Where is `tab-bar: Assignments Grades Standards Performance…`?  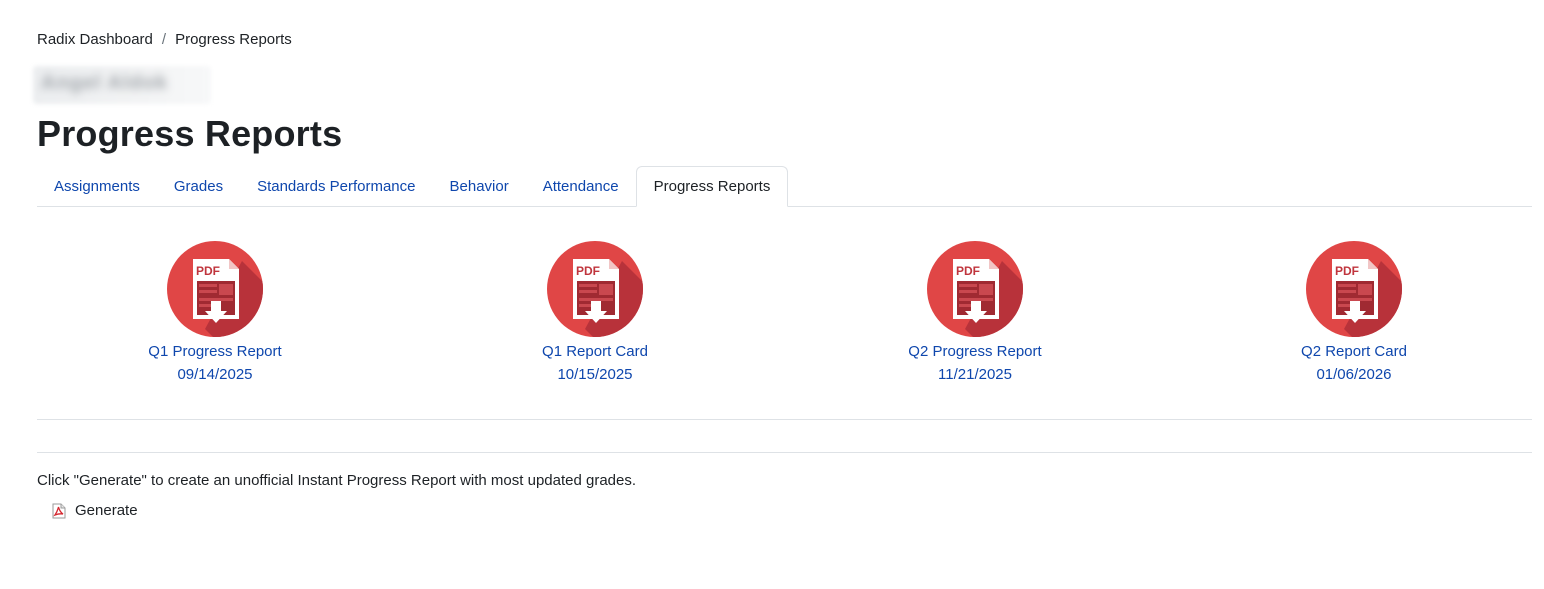
tab-bar: Assignments Grades Standards Performance… is located at coordinates (784, 186).